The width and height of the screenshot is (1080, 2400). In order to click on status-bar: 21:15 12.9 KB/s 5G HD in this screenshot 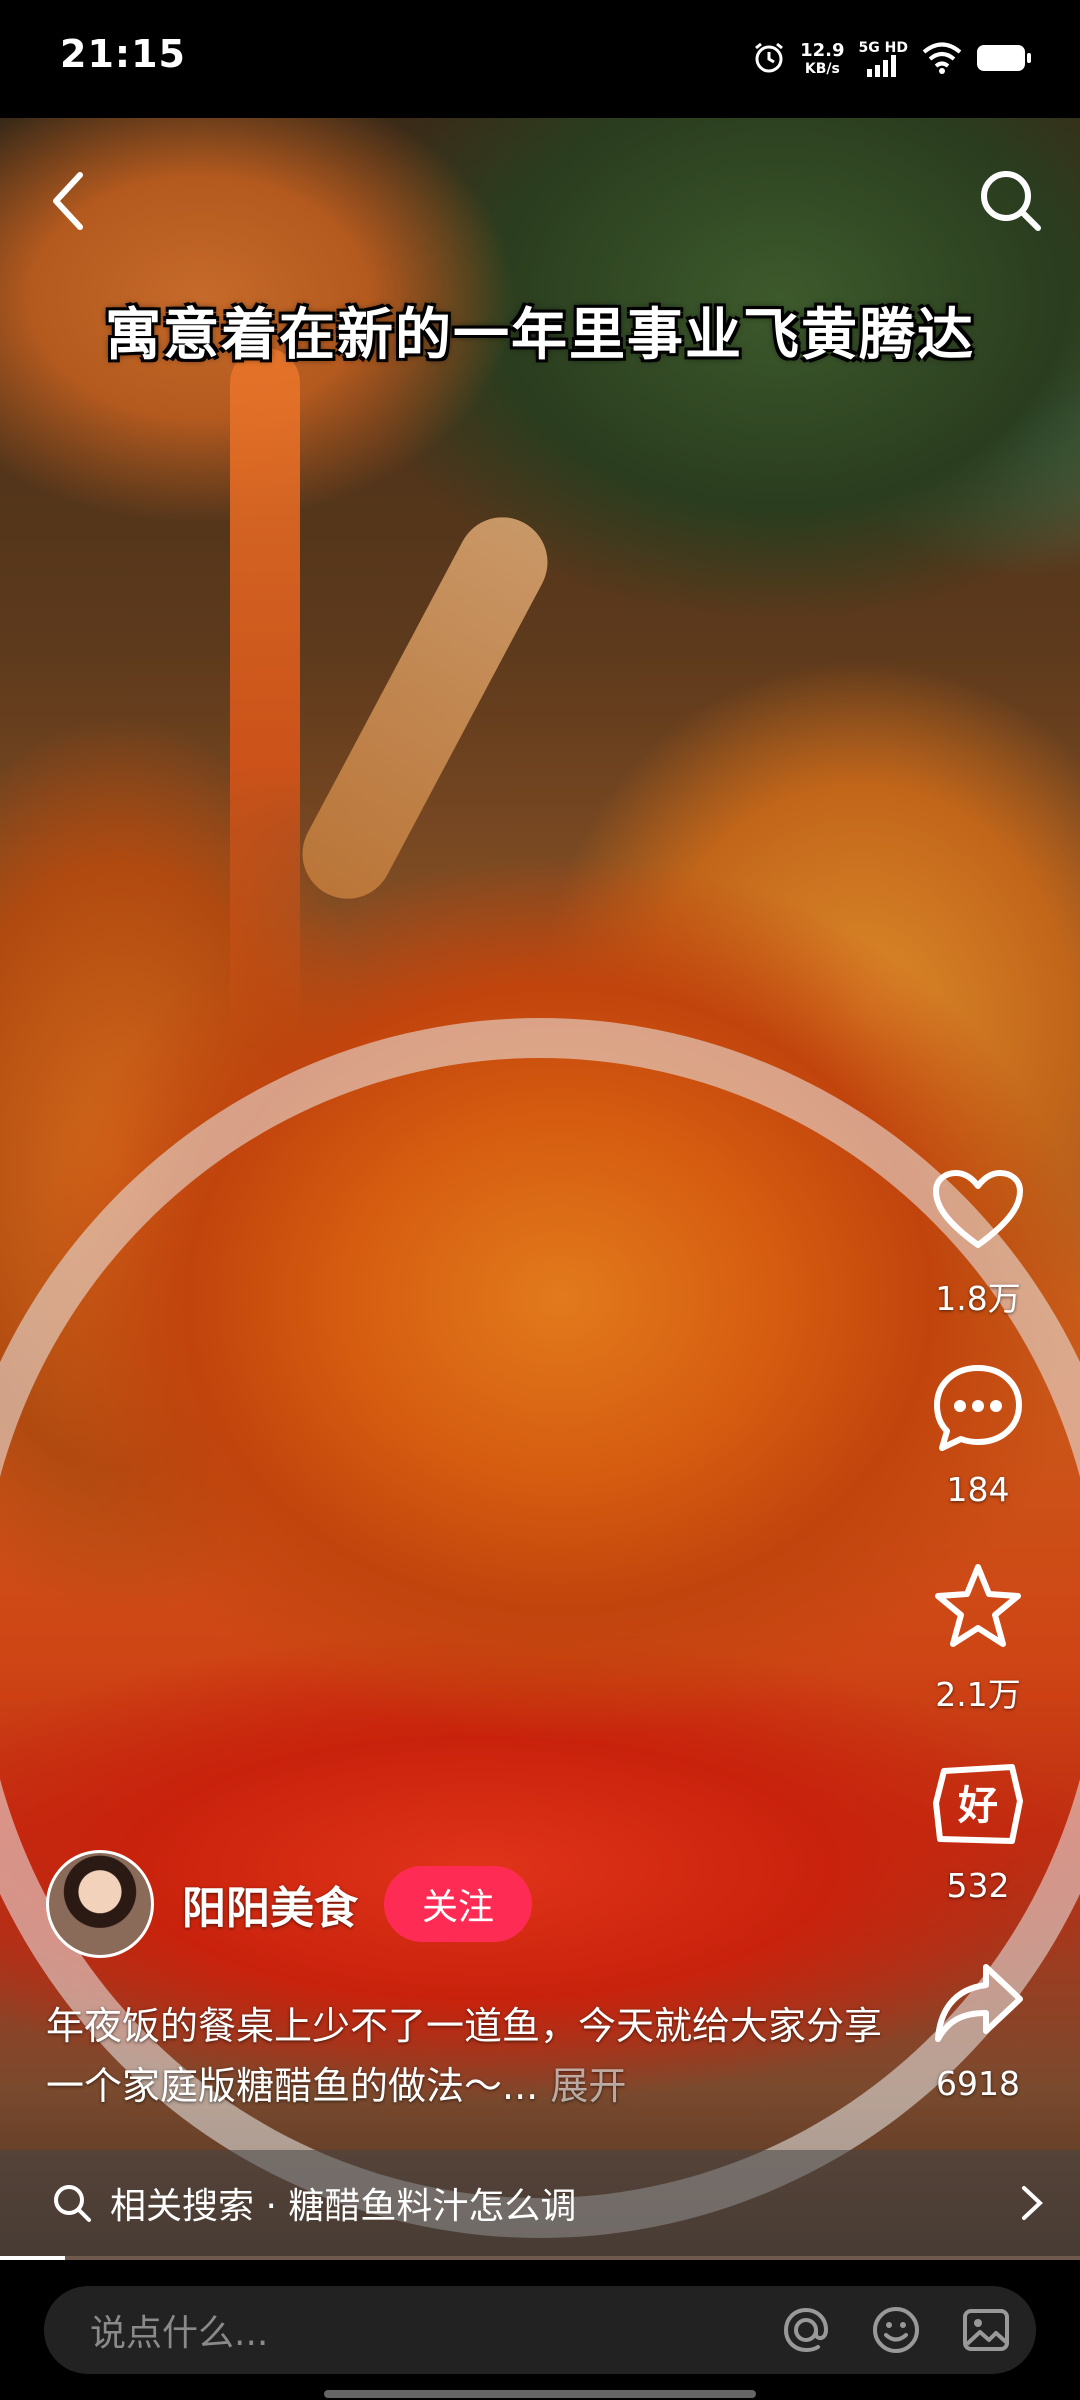, I will do `click(540, 59)`.